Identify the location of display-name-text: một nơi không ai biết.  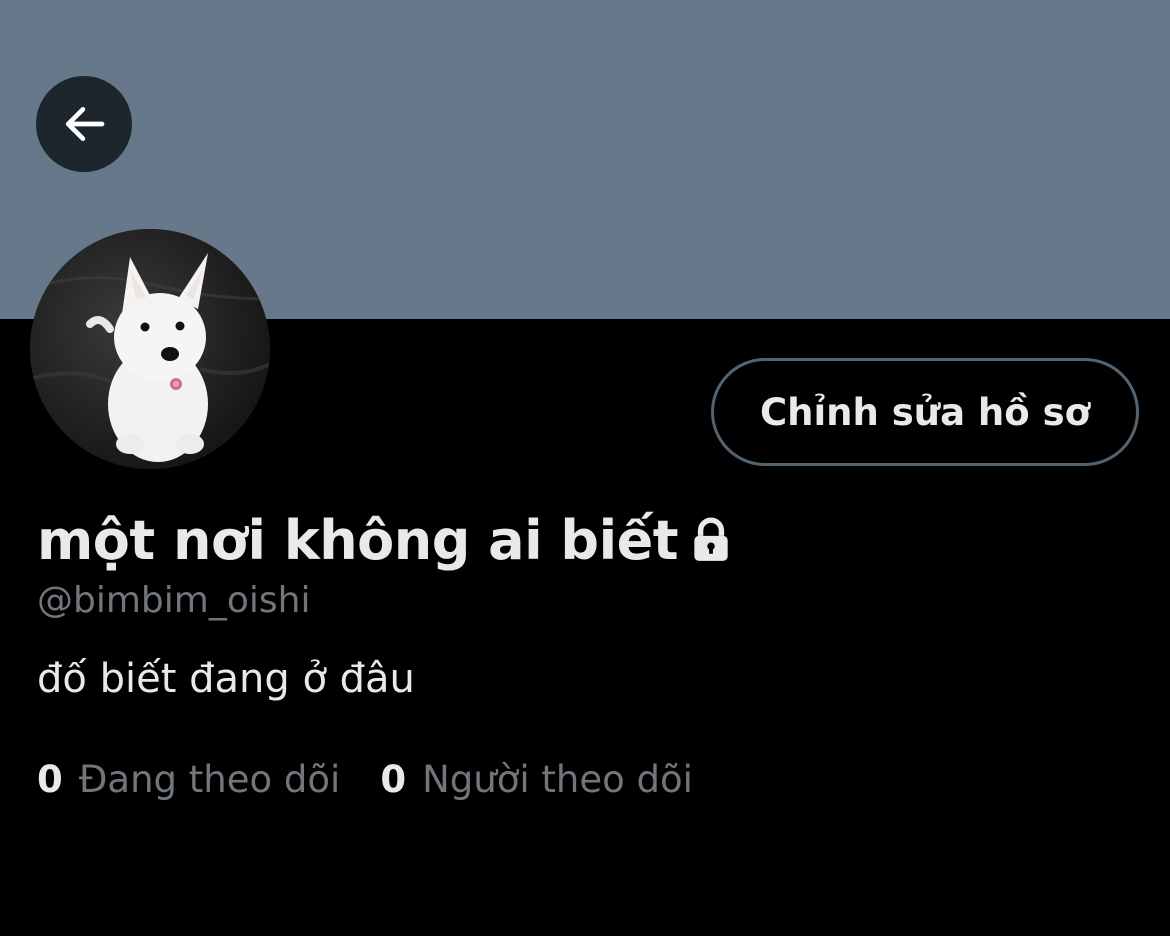
(358, 540).